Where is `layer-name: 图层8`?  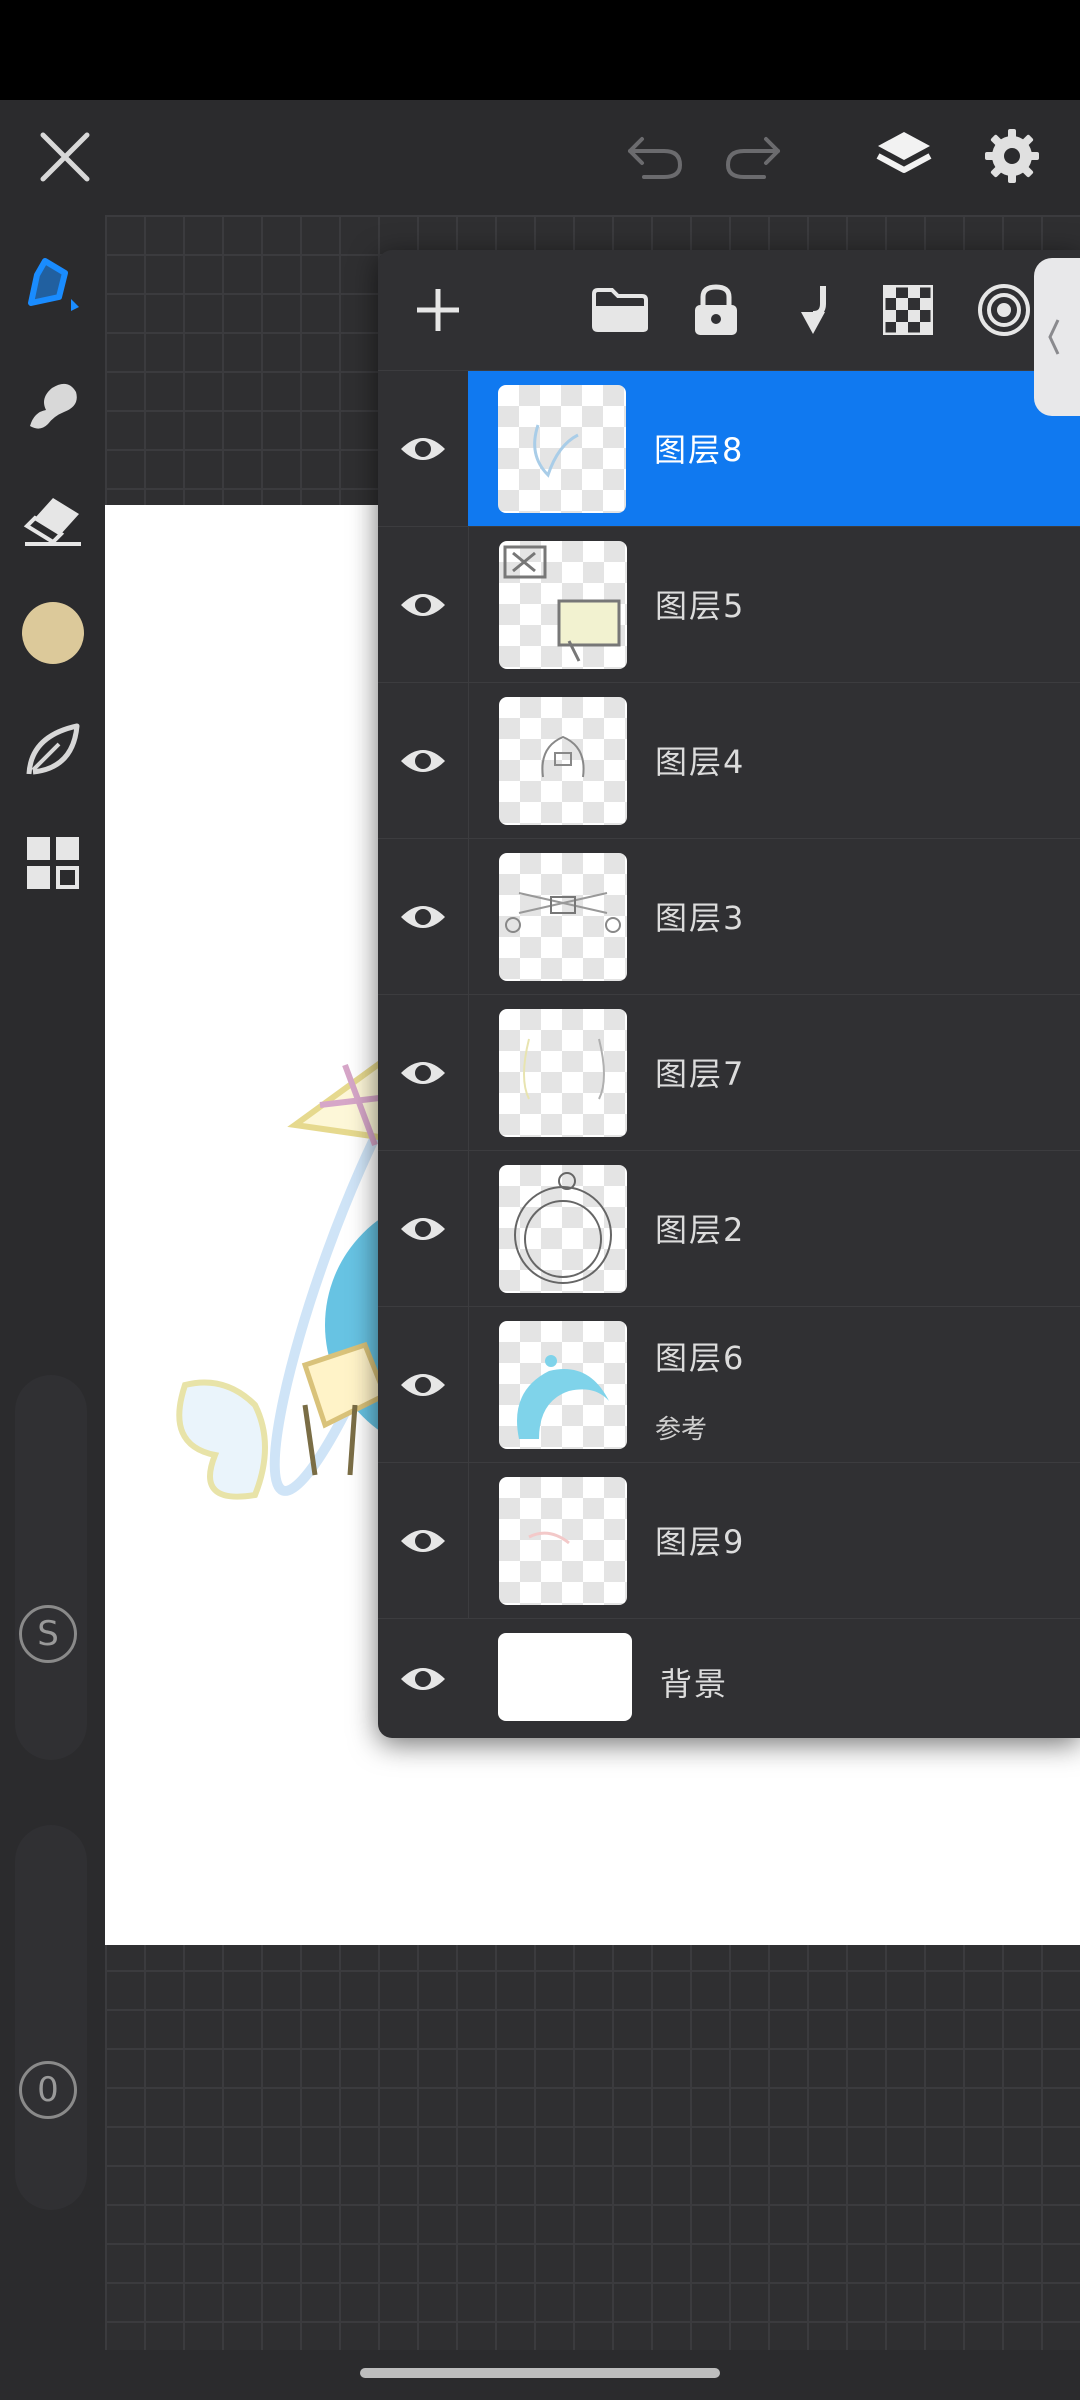
layer-name: 图层8 is located at coordinates (699, 450).